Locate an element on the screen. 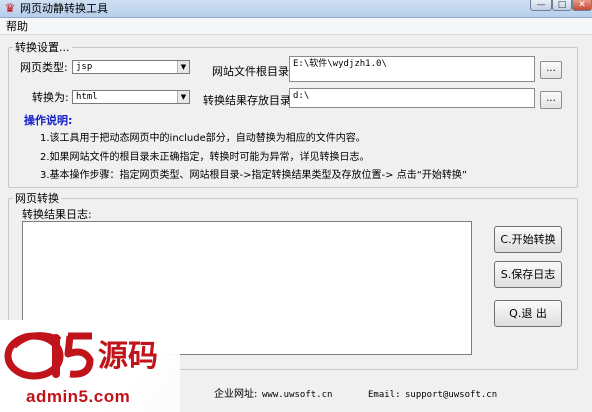 The image size is (592, 412). maximize-button: □ is located at coordinates (562, 5).